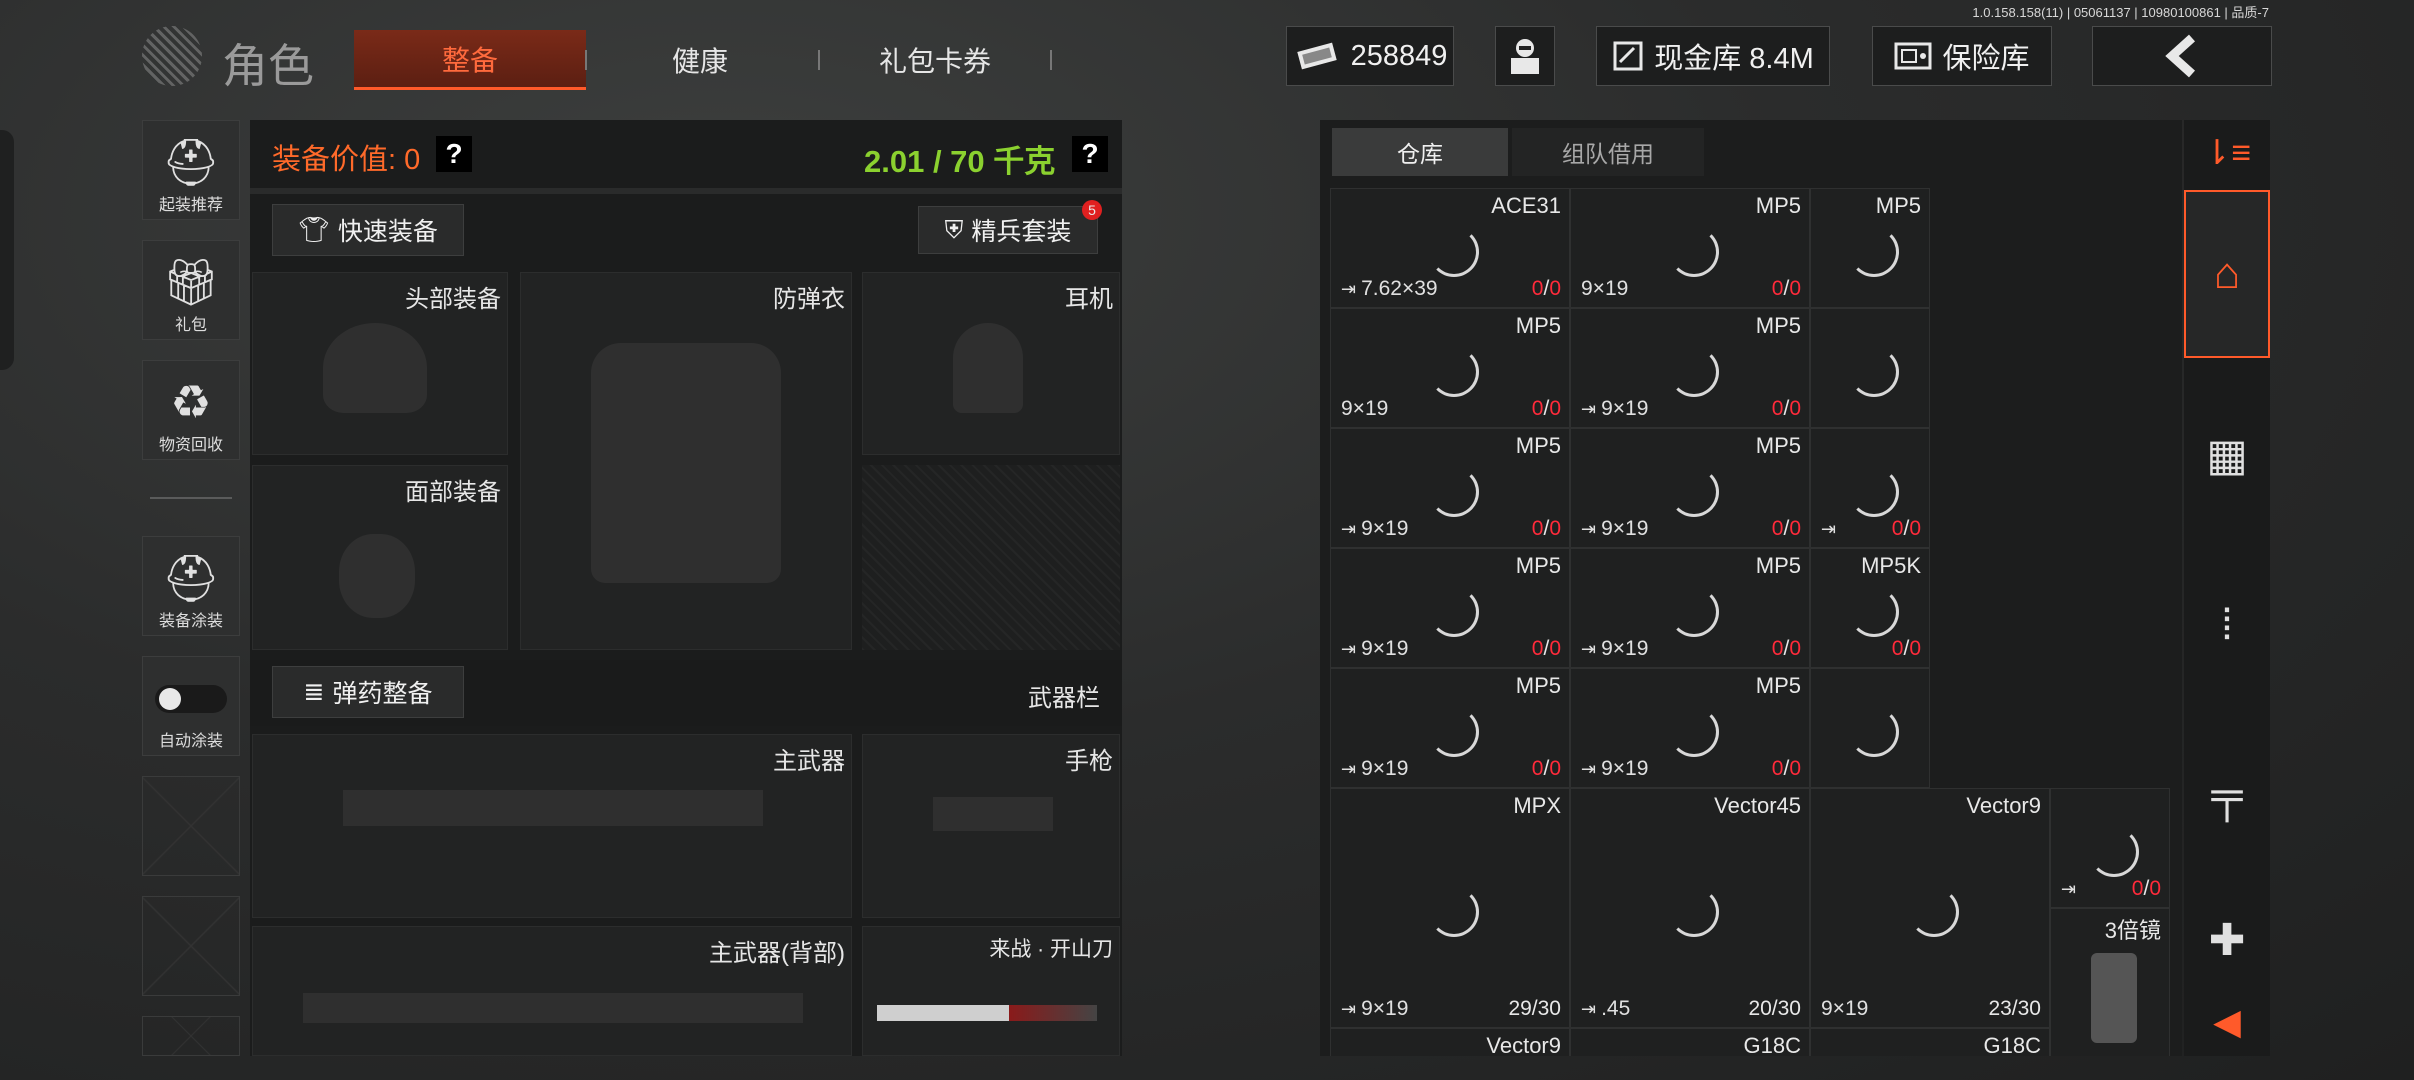  I want to click on tab-divider, so click(1051, 60).